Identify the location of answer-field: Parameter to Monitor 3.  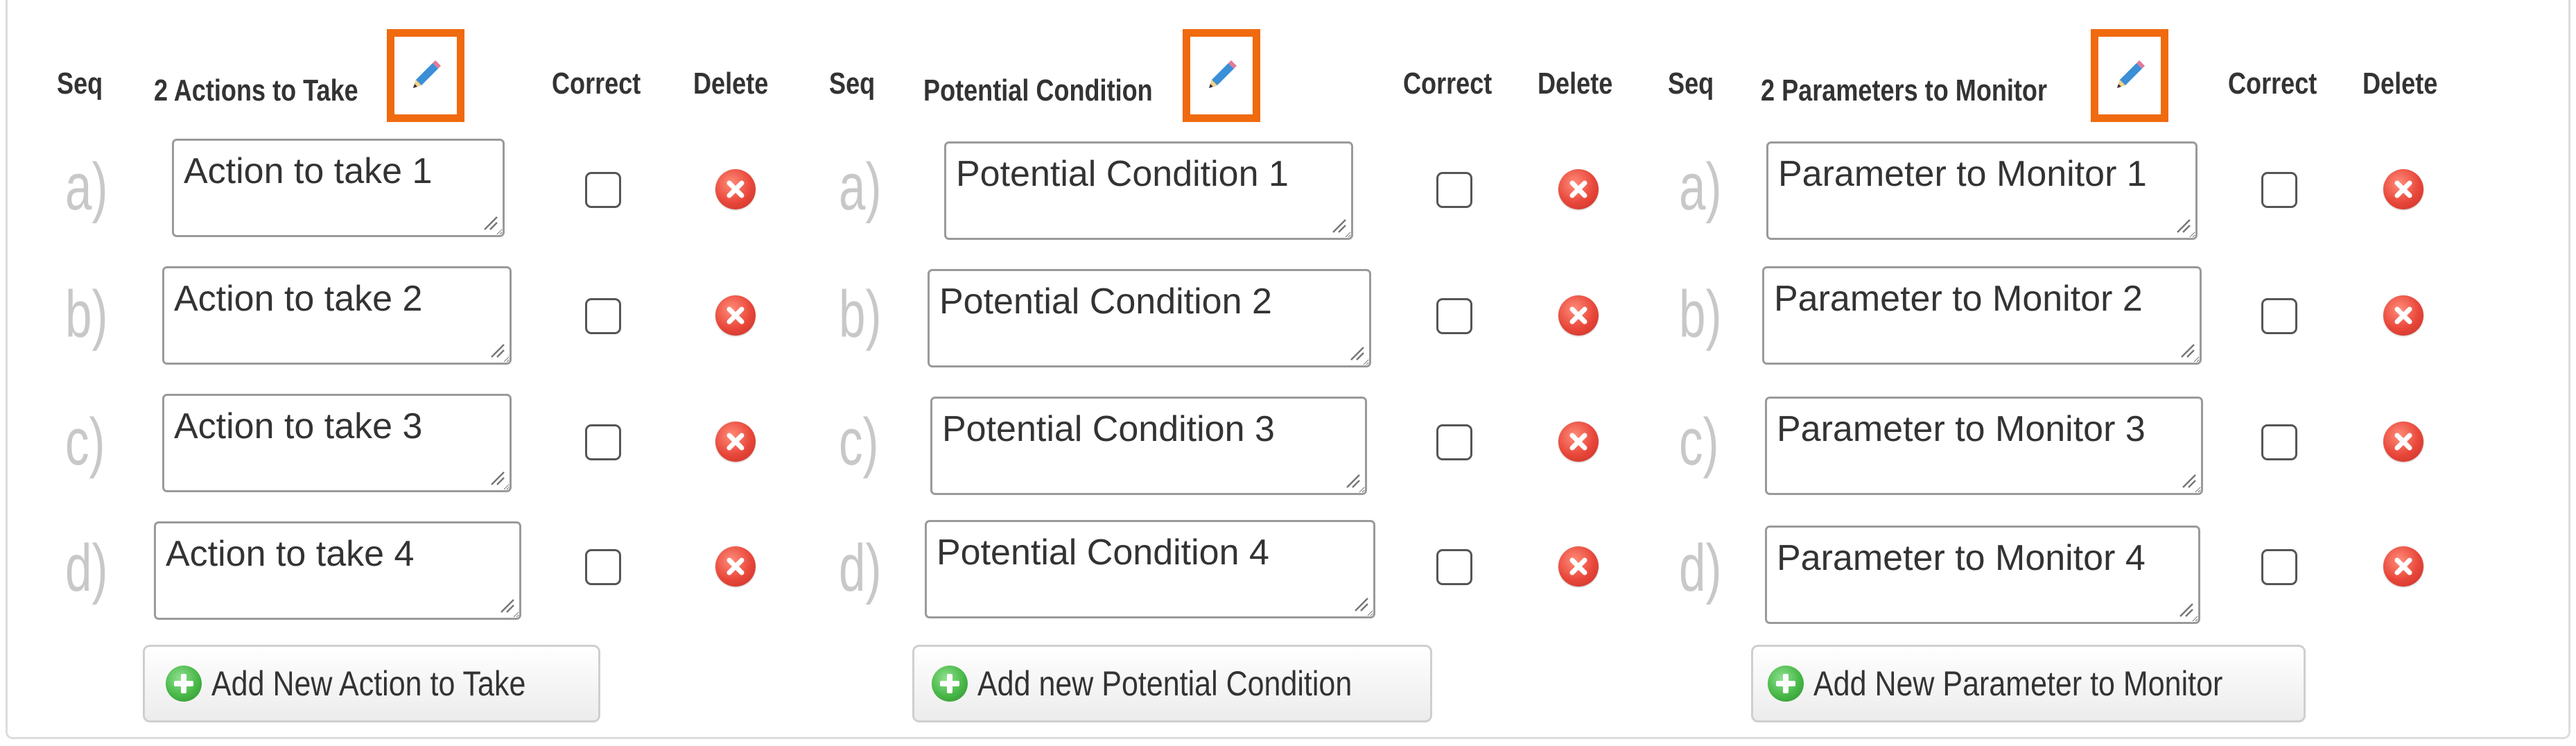
(1984, 446).